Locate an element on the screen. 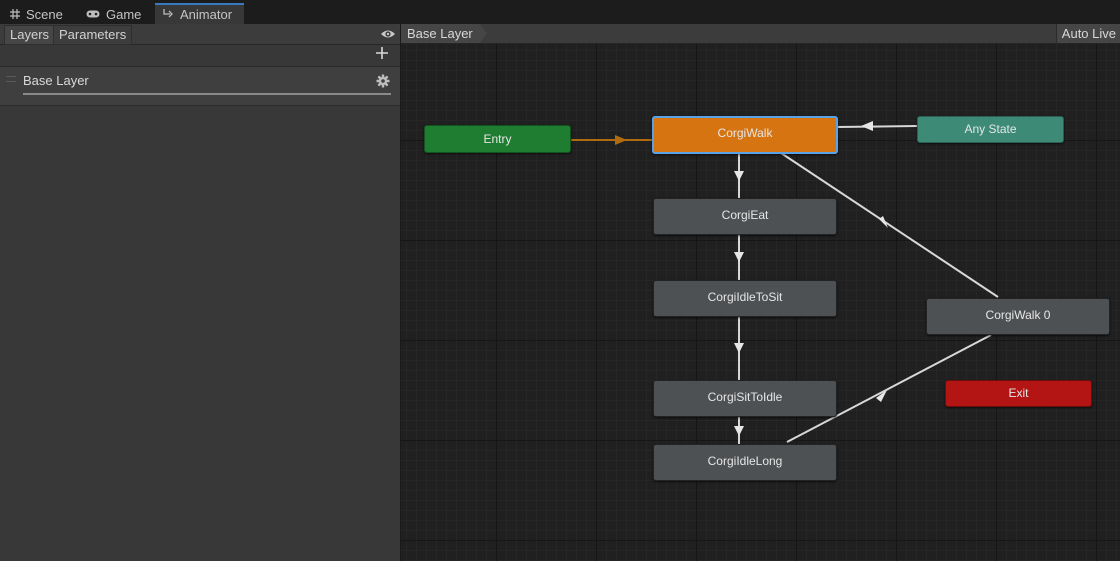 Image resolution: width=1120 pixels, height=561 pixels. tab-game-label: Game is located at coordinates (124, 14).